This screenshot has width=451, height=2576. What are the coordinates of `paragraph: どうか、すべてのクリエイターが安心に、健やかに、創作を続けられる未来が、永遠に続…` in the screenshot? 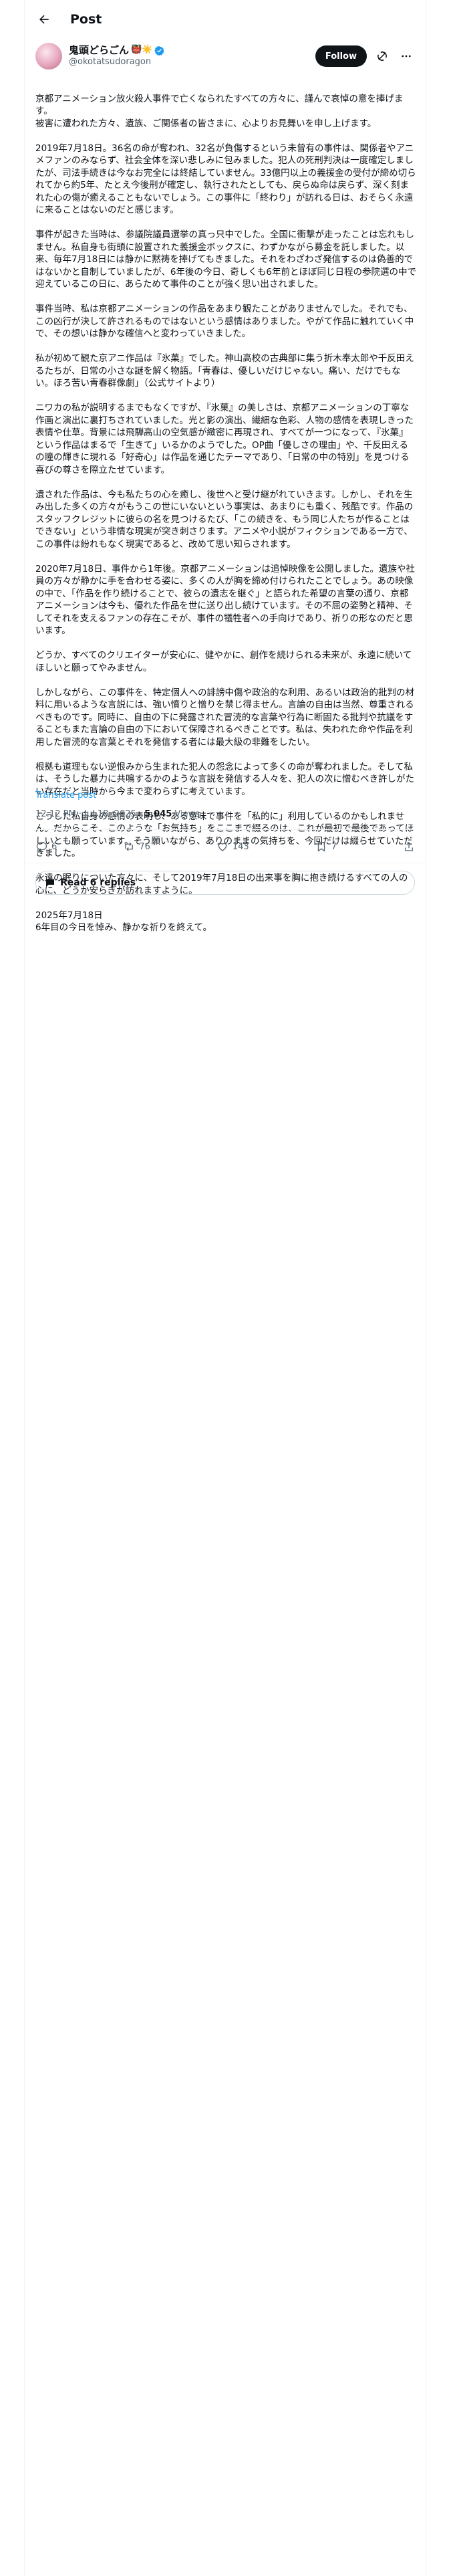 It's located at (223, 661).